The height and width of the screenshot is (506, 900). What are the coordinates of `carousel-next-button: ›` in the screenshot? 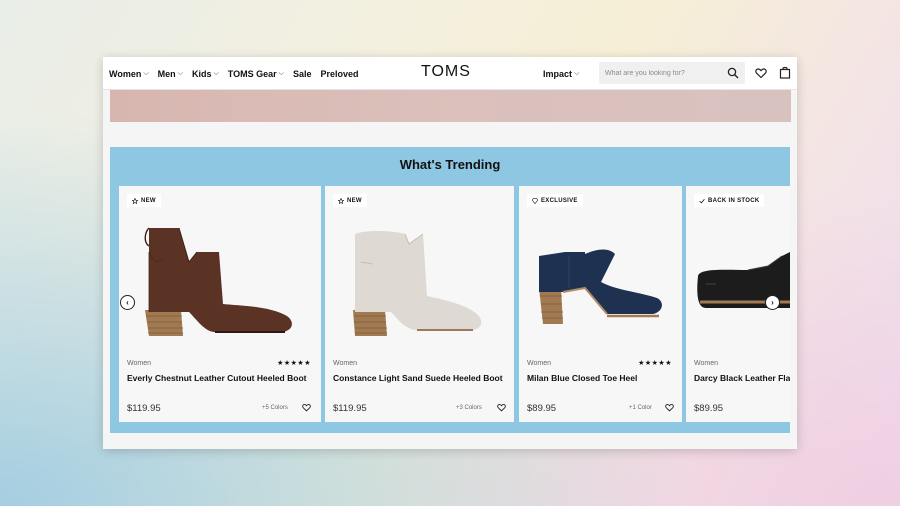 It's located at (772, 302).